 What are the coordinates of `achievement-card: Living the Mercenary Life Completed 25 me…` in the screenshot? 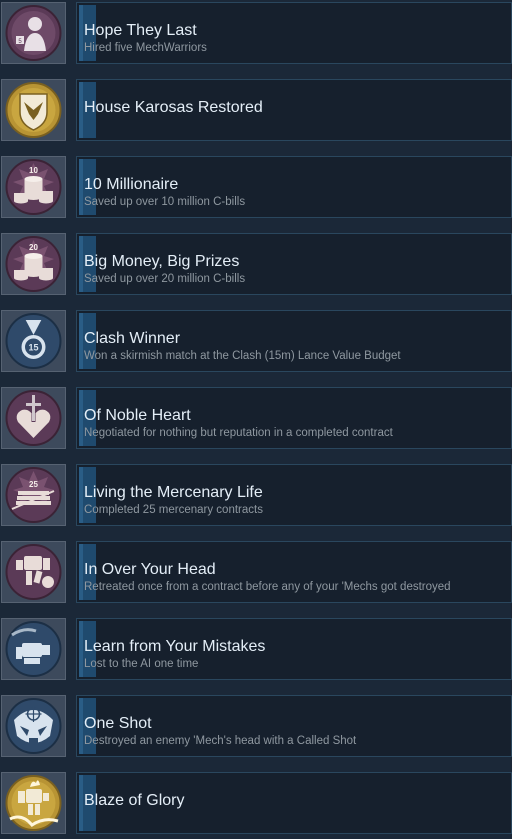 It's located at (294, 495).